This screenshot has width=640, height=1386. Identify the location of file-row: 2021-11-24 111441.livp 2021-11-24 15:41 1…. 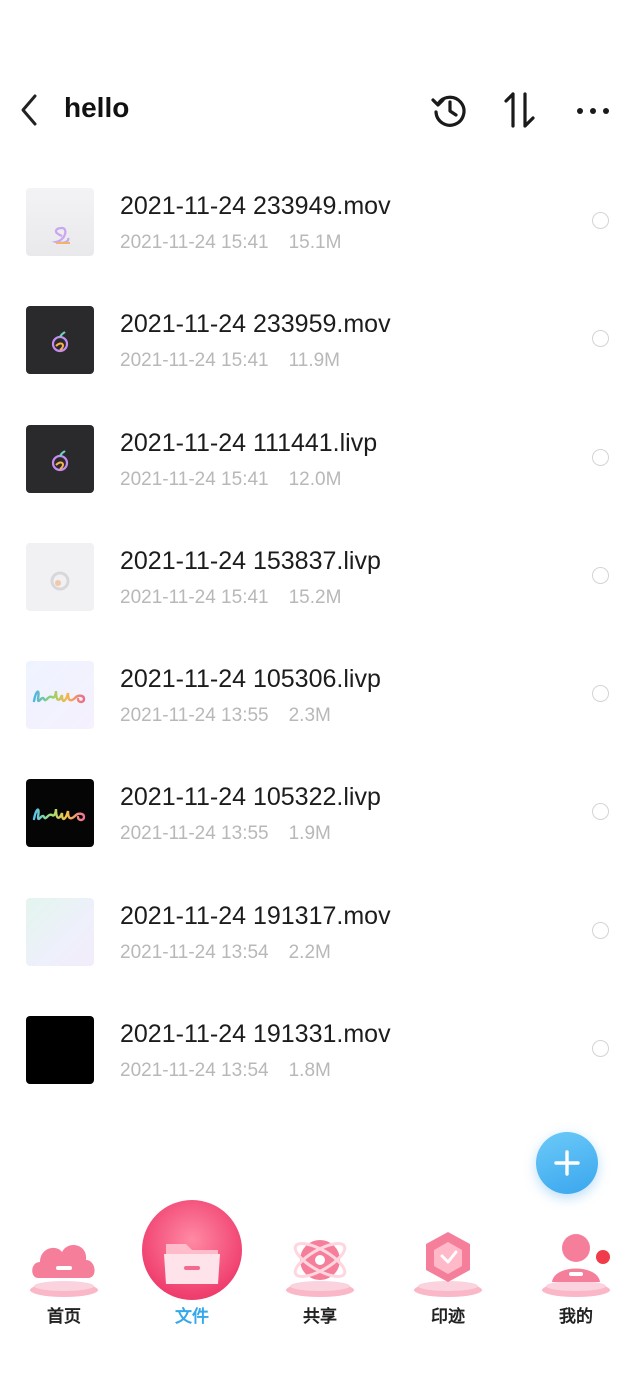
(320, 456).